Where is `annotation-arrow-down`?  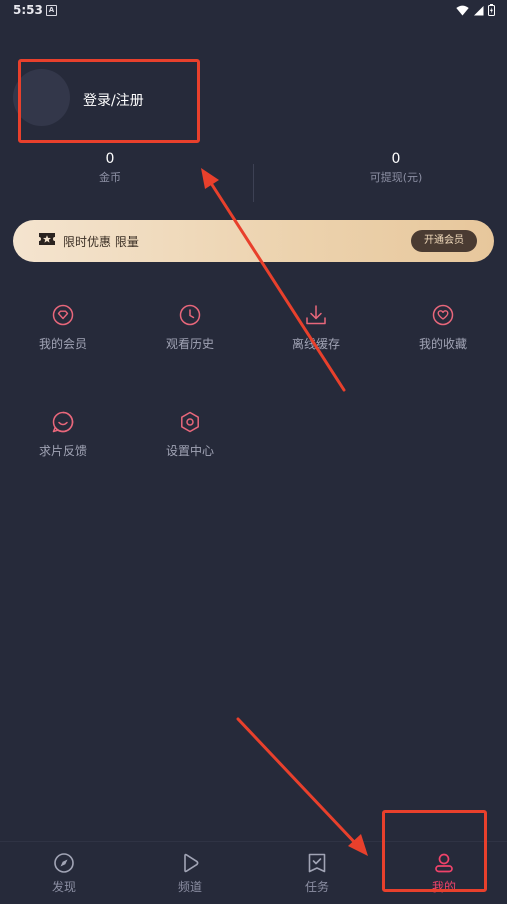
annotation-arrow-down is located at coordinates (302, 786).